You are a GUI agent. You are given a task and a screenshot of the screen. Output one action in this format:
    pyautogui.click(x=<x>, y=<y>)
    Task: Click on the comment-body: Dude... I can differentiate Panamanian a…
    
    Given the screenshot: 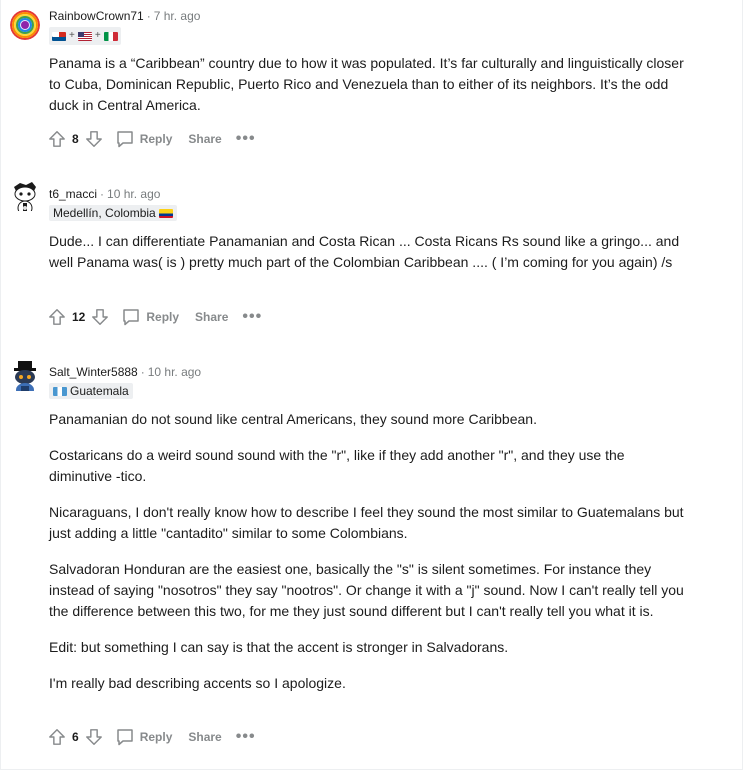 What is the action you would take?
    pyautogui.click(x=369, y=259)
    